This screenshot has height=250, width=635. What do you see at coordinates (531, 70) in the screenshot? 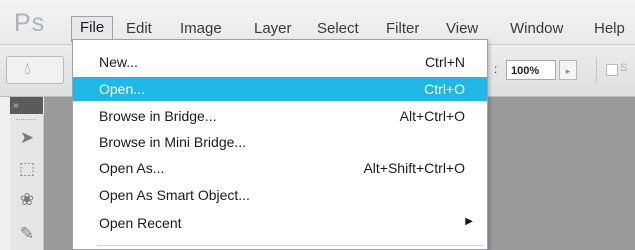
I see `zoom-input: 100%` at bounding box center [531, 70].